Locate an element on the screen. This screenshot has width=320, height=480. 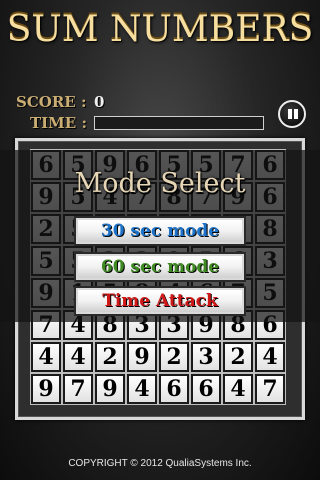
number-tile: 3 is located at coordinates (206, 357).